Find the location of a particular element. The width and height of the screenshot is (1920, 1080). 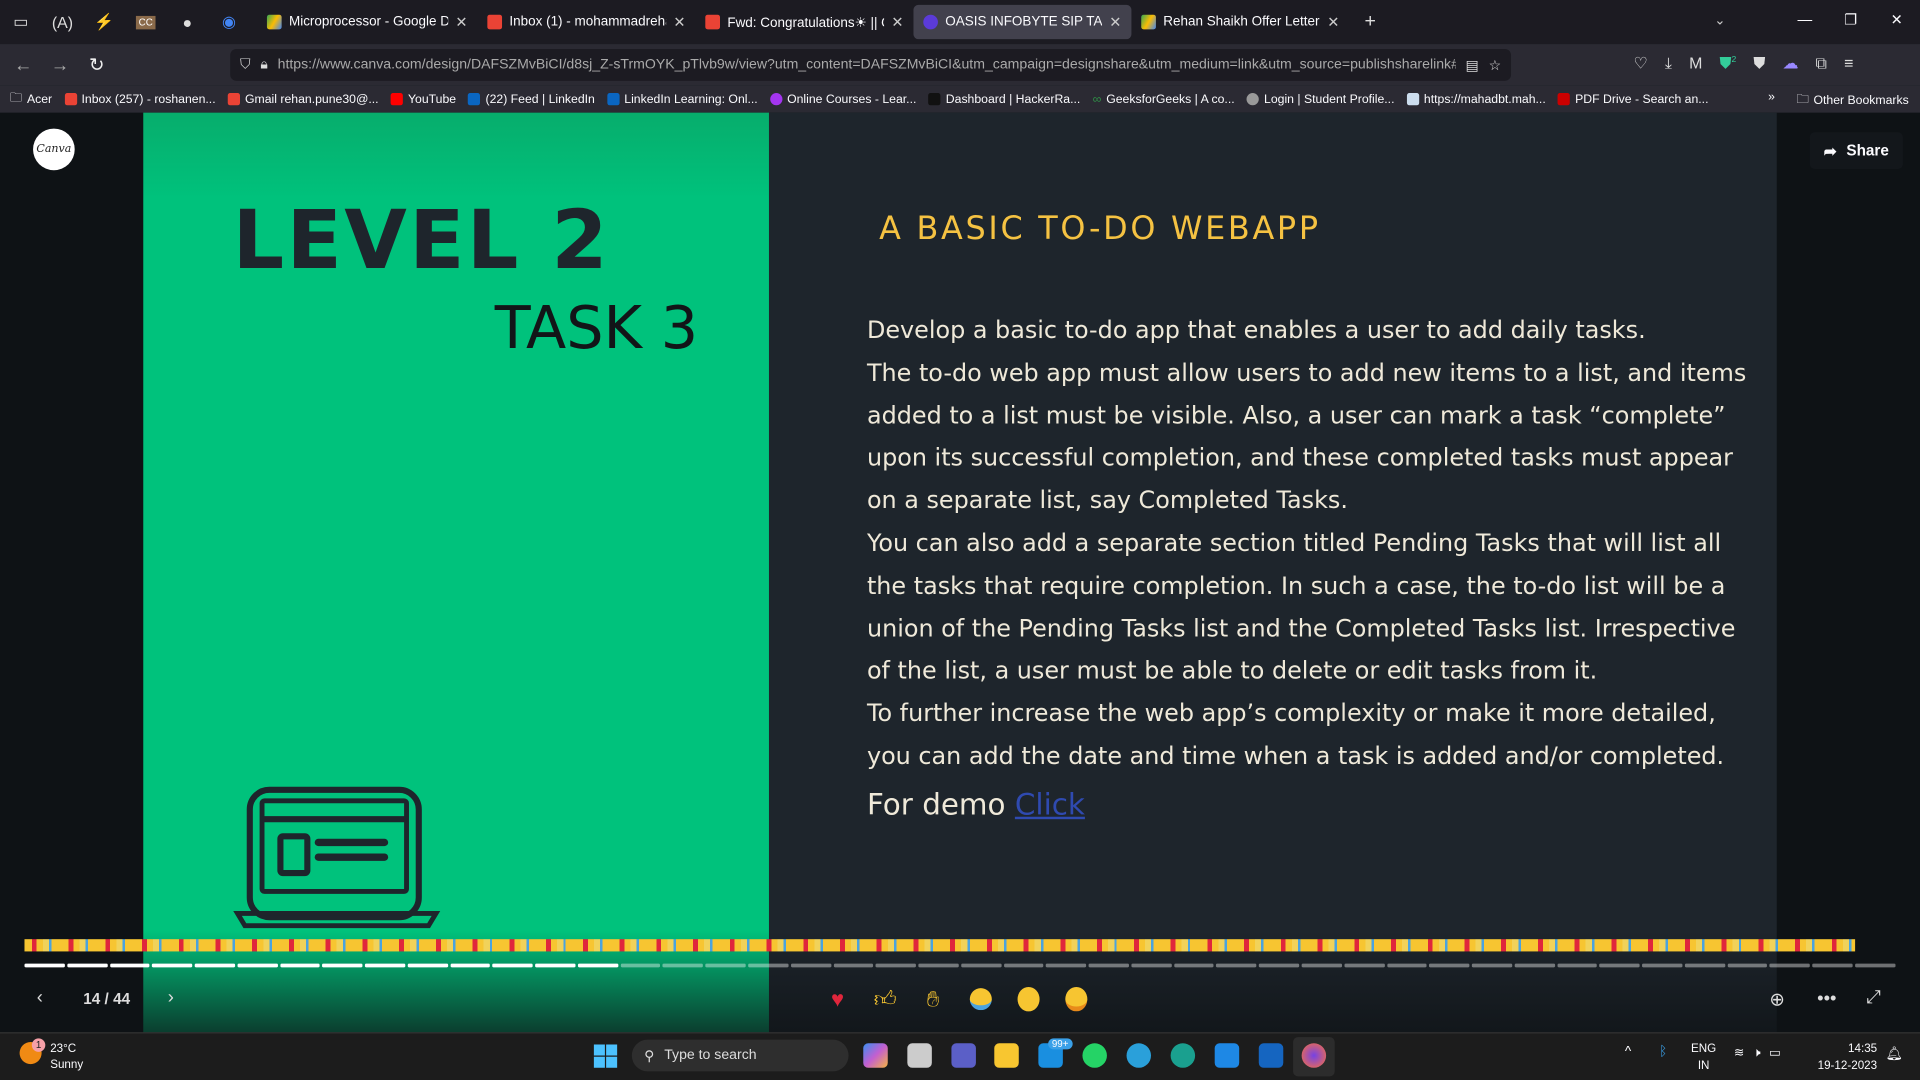

telegram-icon is located at coordinates (1139, 1055).